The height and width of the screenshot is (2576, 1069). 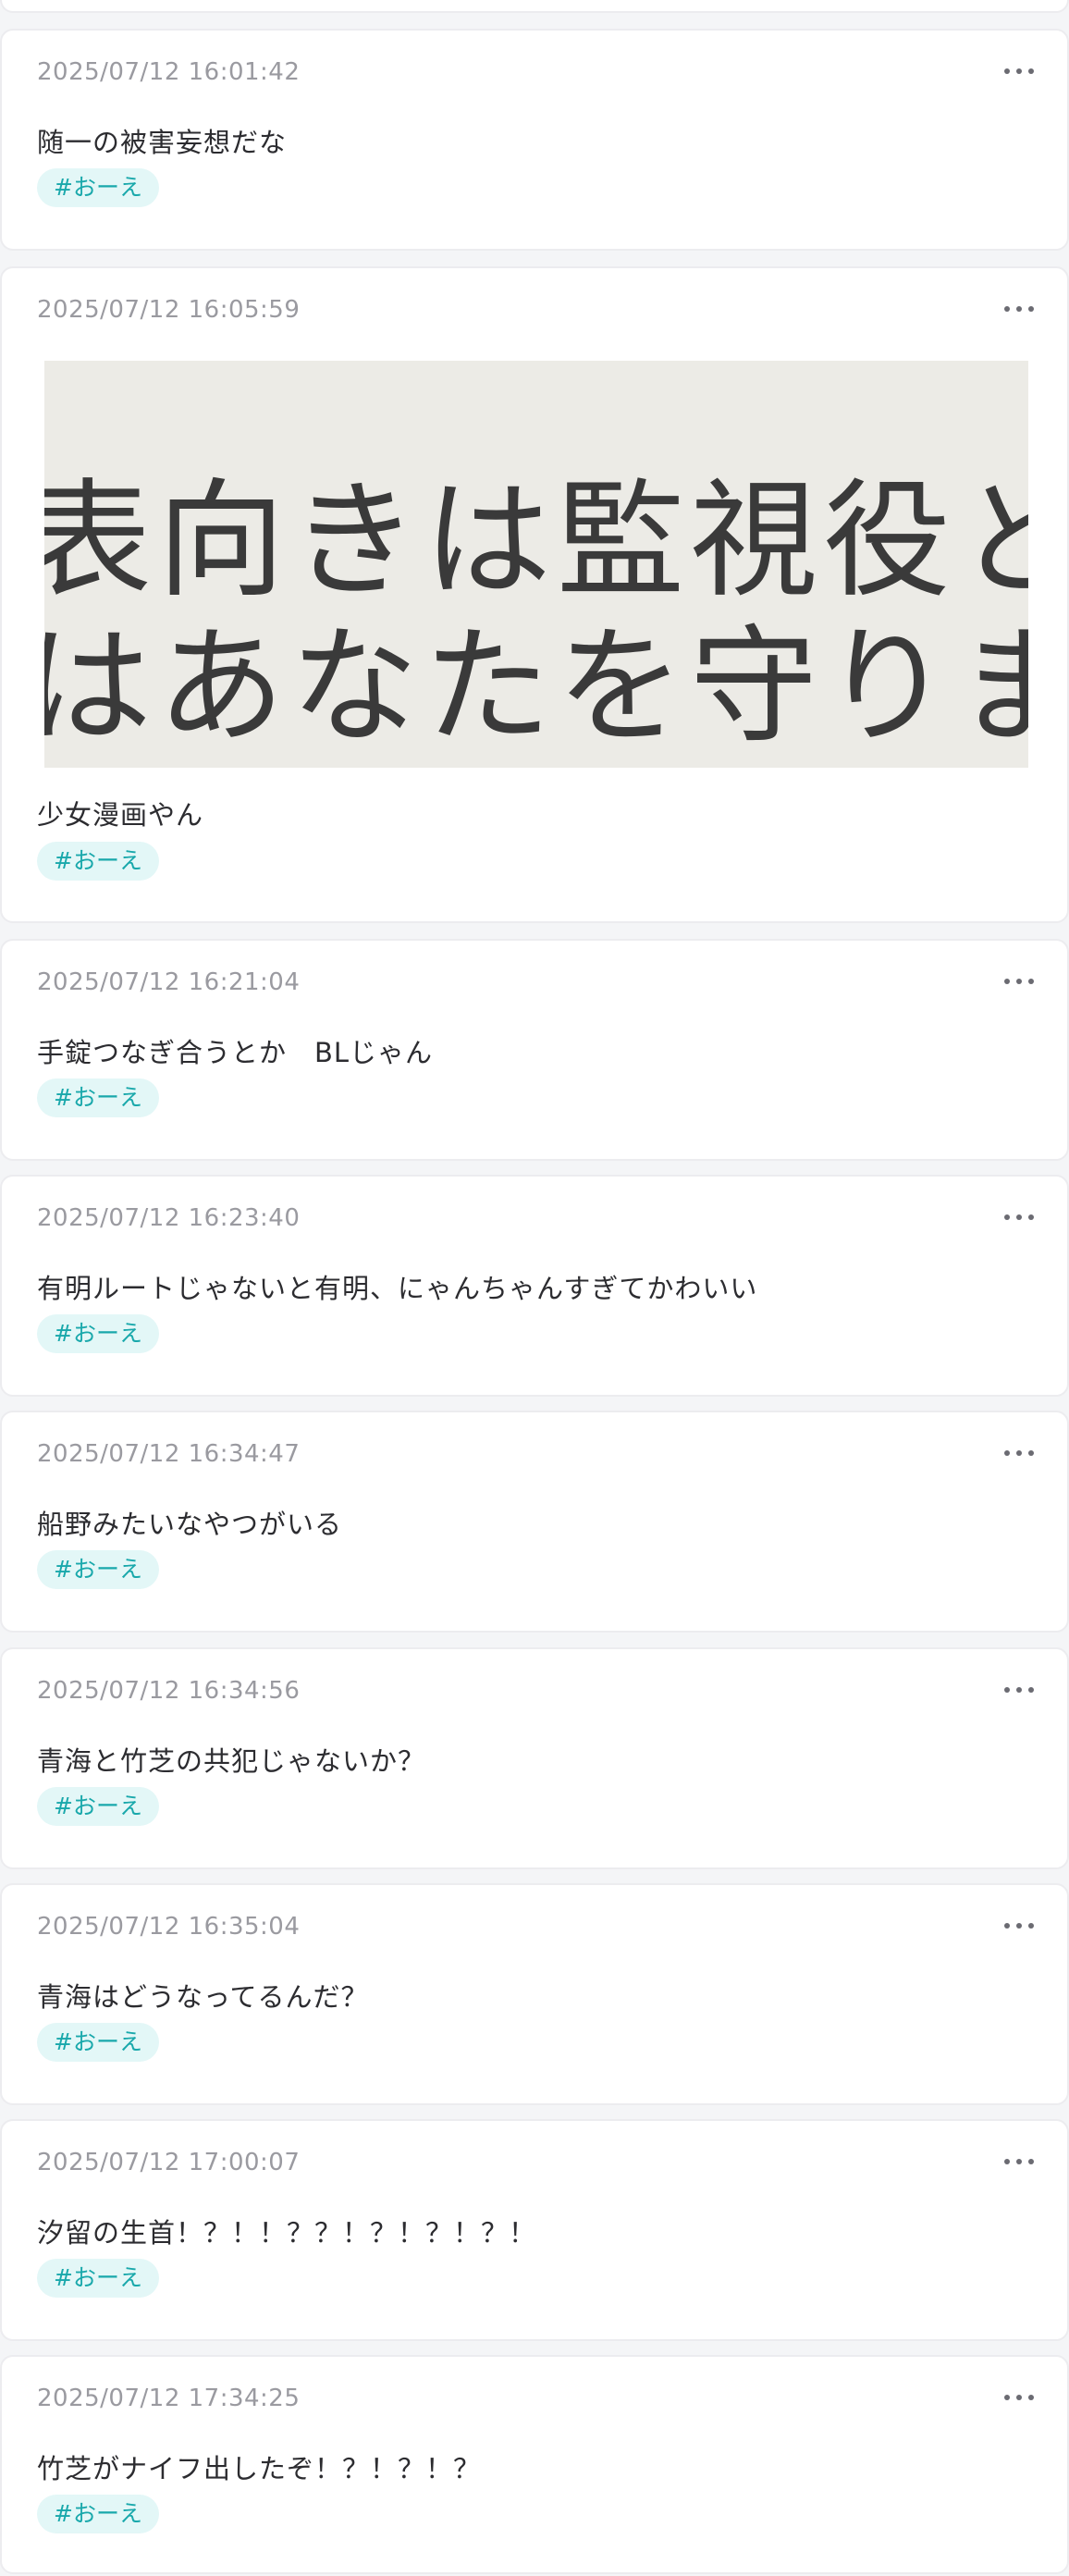 I want to click on post-text: 青海と竹芝の共犯じゃないか？, so click(x=231, y=1761).